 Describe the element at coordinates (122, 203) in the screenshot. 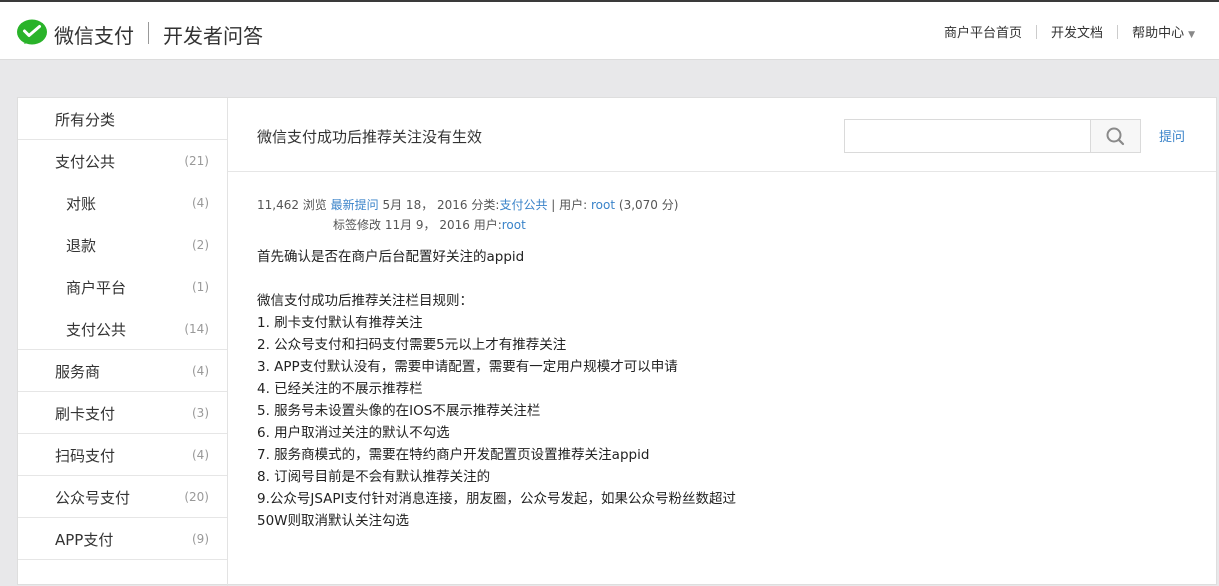

I see `sidebar-item-reconciliation: 对账 (4)` at that location.